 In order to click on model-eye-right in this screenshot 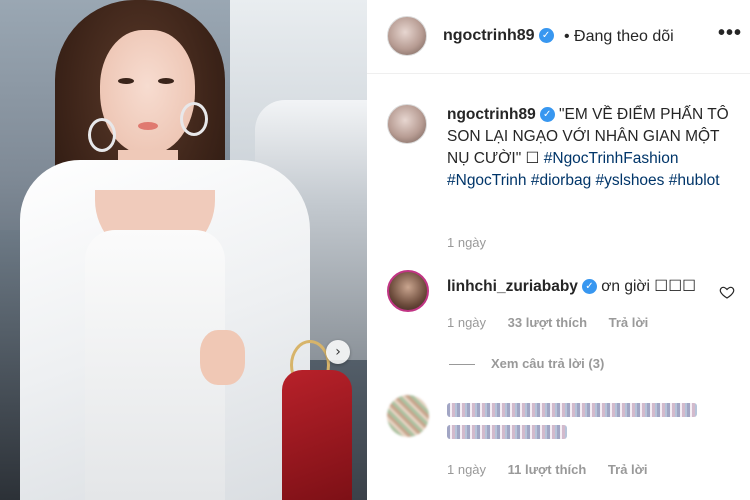, I will do `click(166, 81)`.